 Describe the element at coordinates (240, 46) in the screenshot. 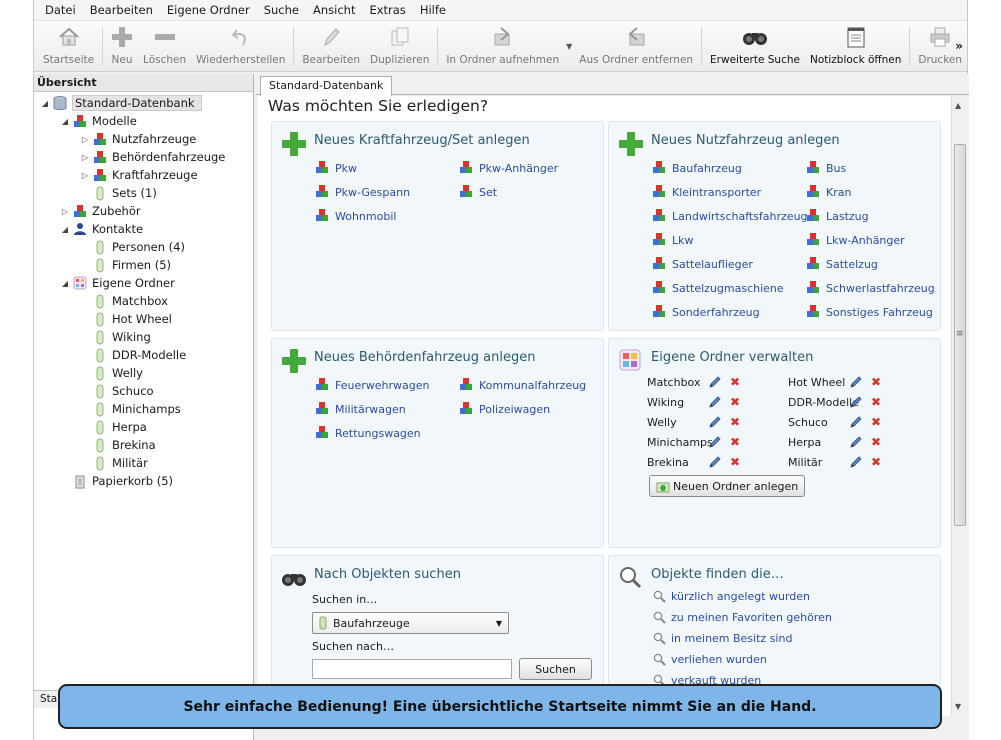

I see `wiederherstellen-button: Wiederherstellen` at that location.